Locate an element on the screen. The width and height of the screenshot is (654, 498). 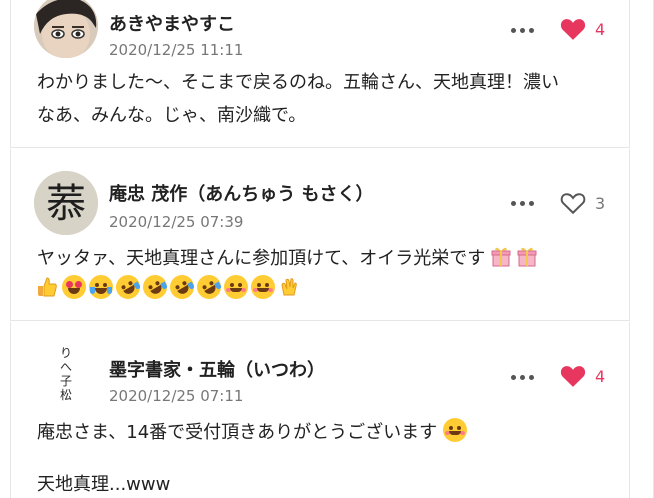
avatar: 菾 is located at coordinates (66, 203).